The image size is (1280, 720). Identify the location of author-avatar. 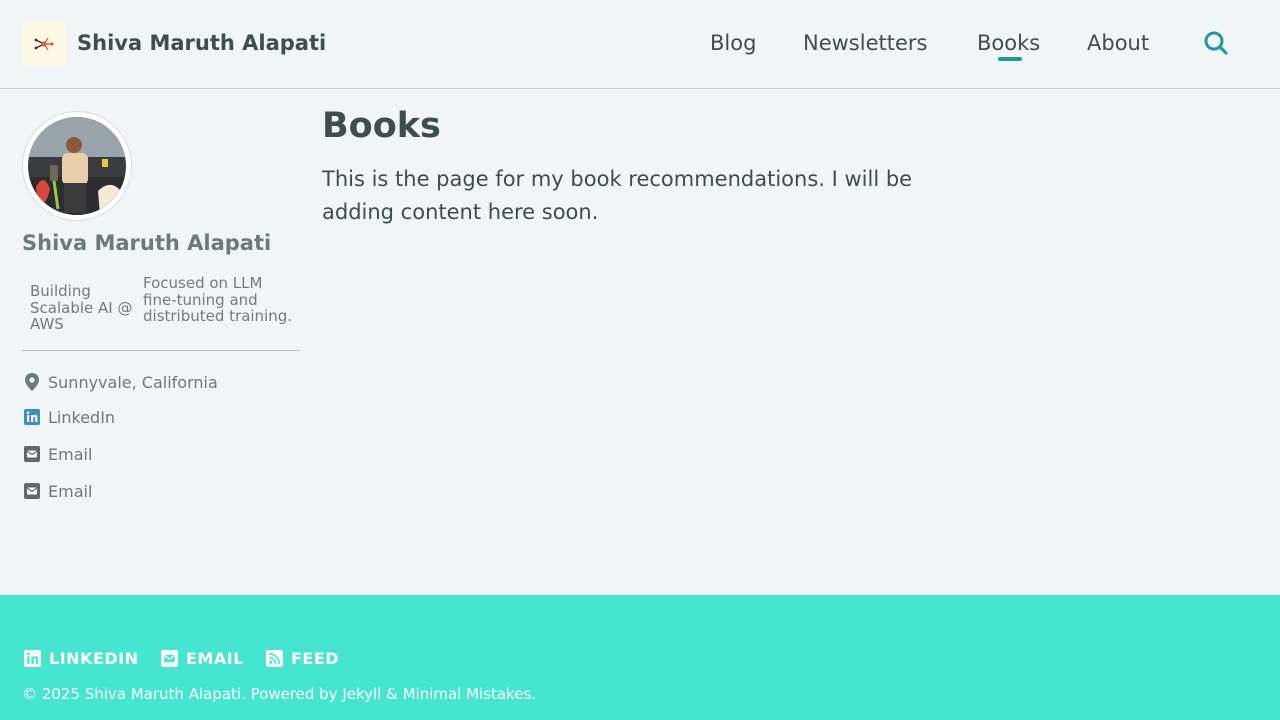
(77, 166).